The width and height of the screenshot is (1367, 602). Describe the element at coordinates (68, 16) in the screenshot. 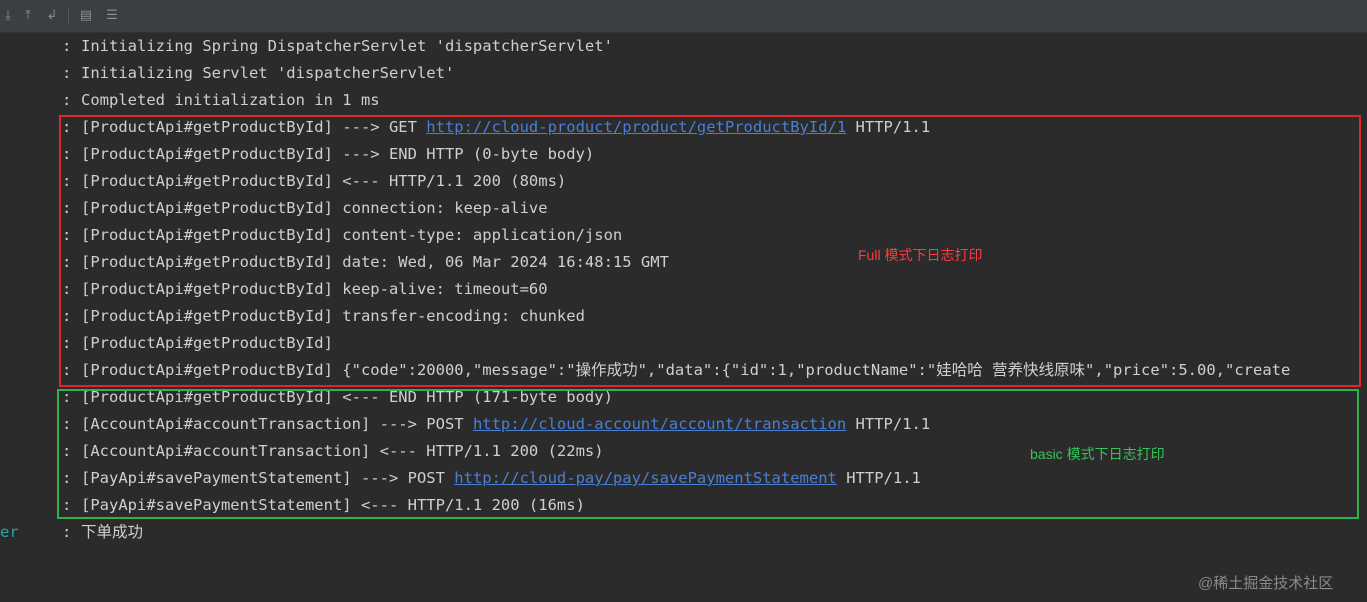

I see `toolbar-divider` at that location.